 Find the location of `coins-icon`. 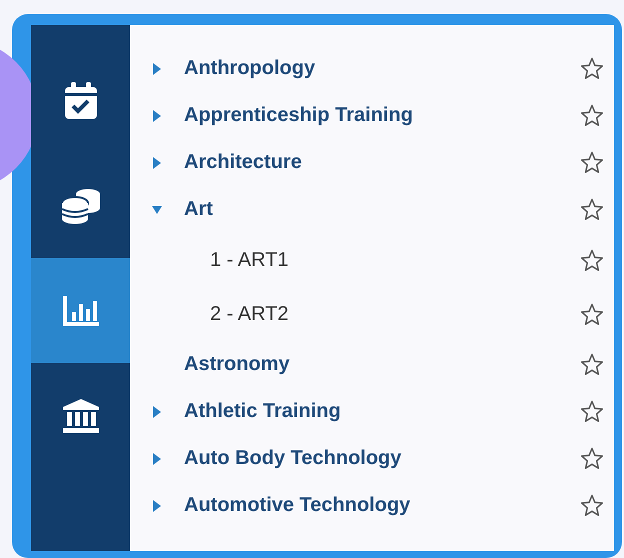

coins-icon is located at coordinates (80, 206).